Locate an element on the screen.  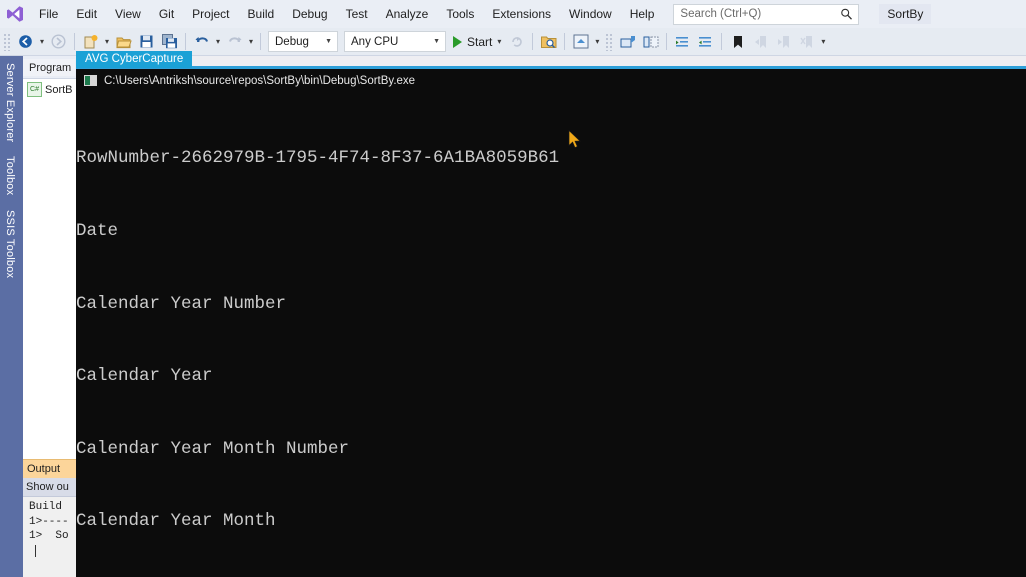
console-line: Calendar Year Number is located at coordinates (181, 303).